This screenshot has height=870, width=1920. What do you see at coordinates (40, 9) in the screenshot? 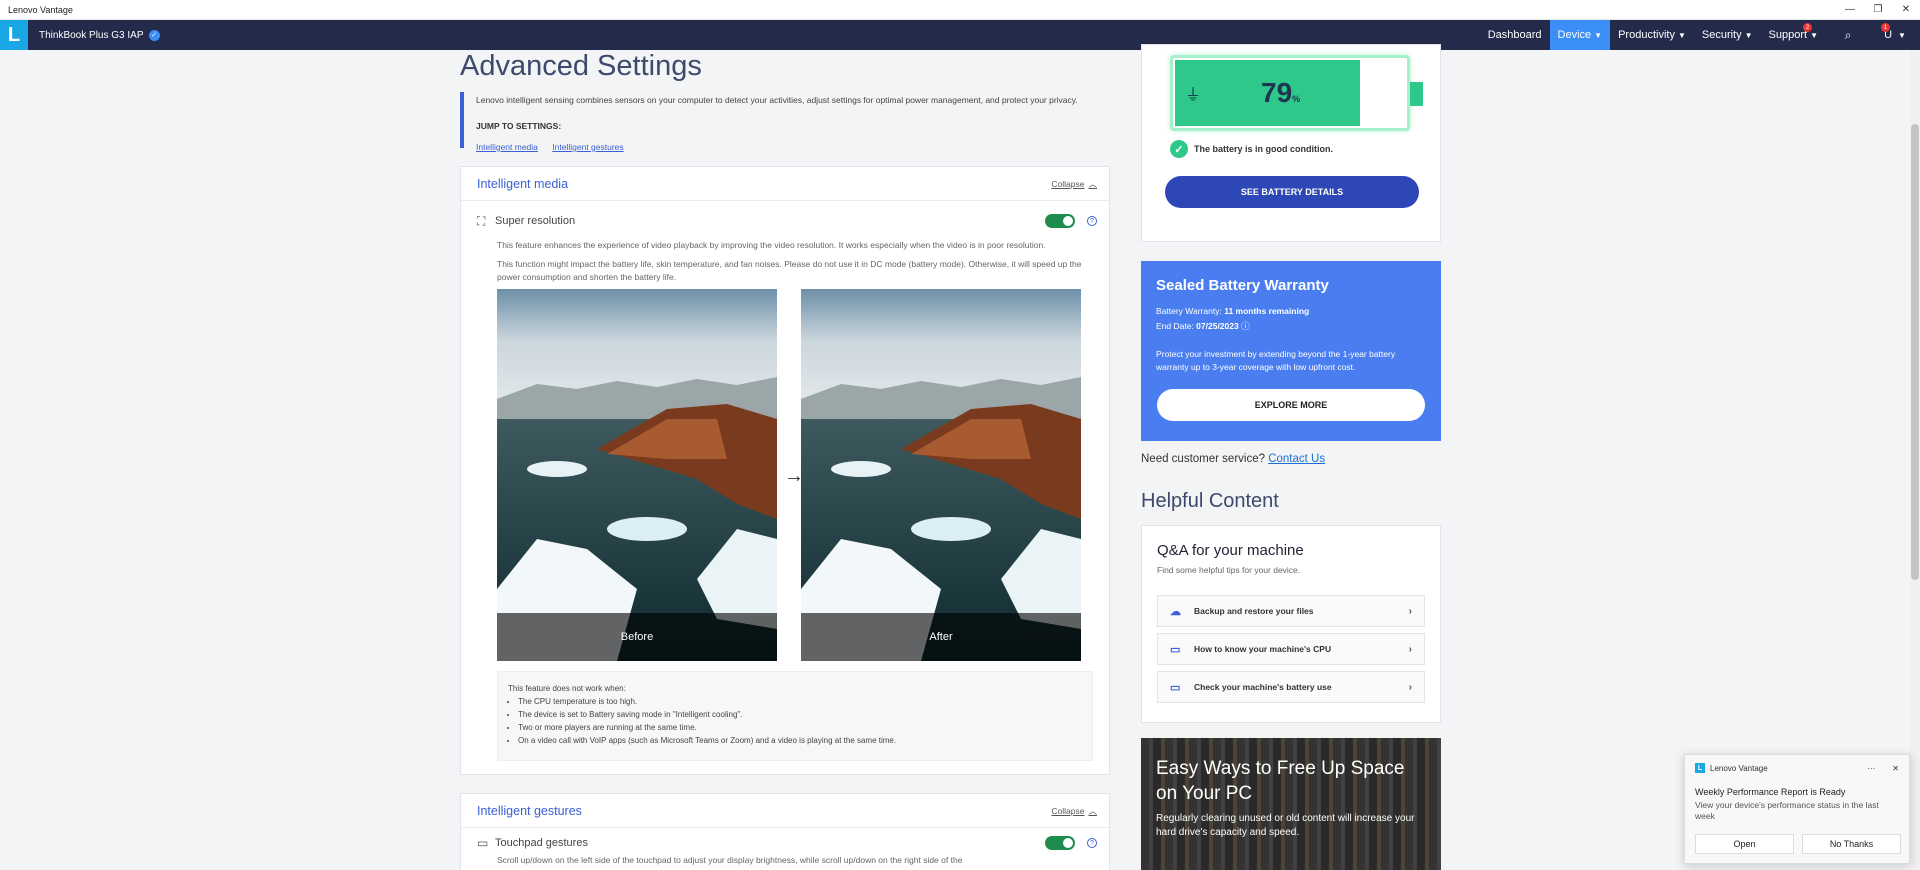
I see `window-title: Lenovo Vantage` at bounding box center [40, 9].